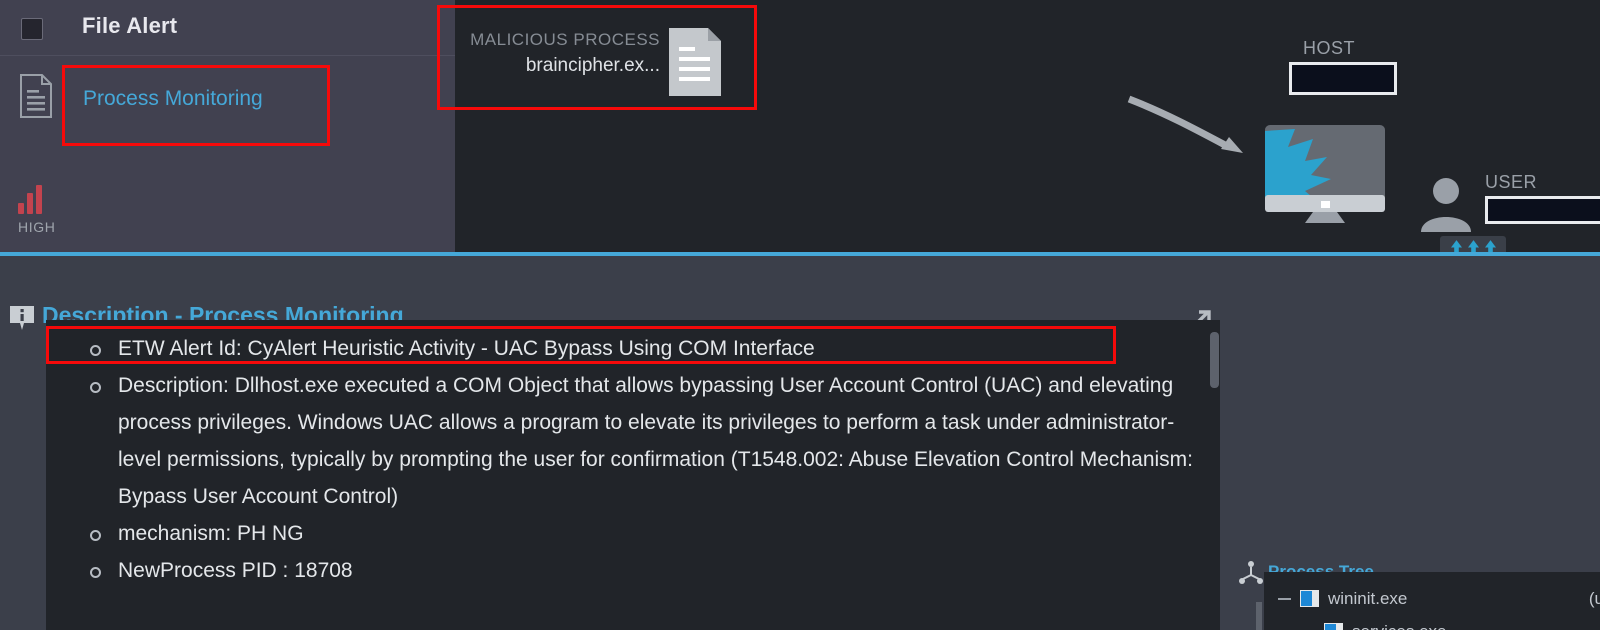 The height and width of the screenshot is (630, 1600). What do you see at coordinates (695, 62) in the screenshot?
I see `process-file-icon` at bounding box center [695, 62].